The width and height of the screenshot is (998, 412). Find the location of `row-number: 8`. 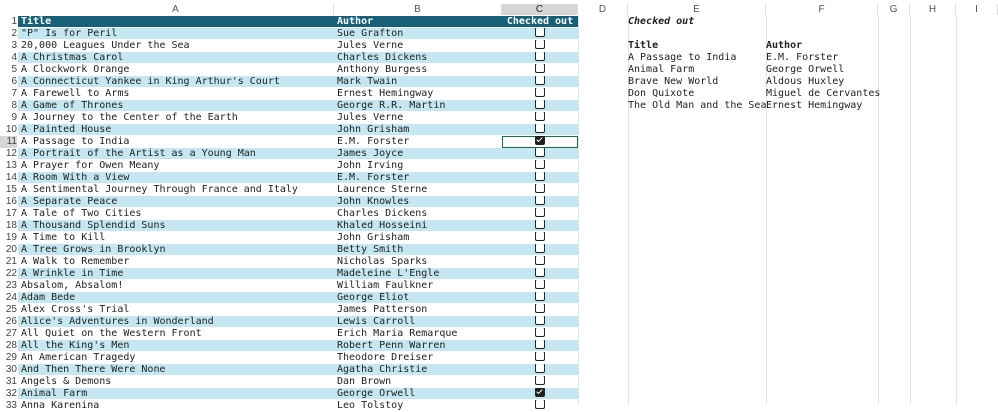

row-number: 8 is located at coordinates (8, 106).